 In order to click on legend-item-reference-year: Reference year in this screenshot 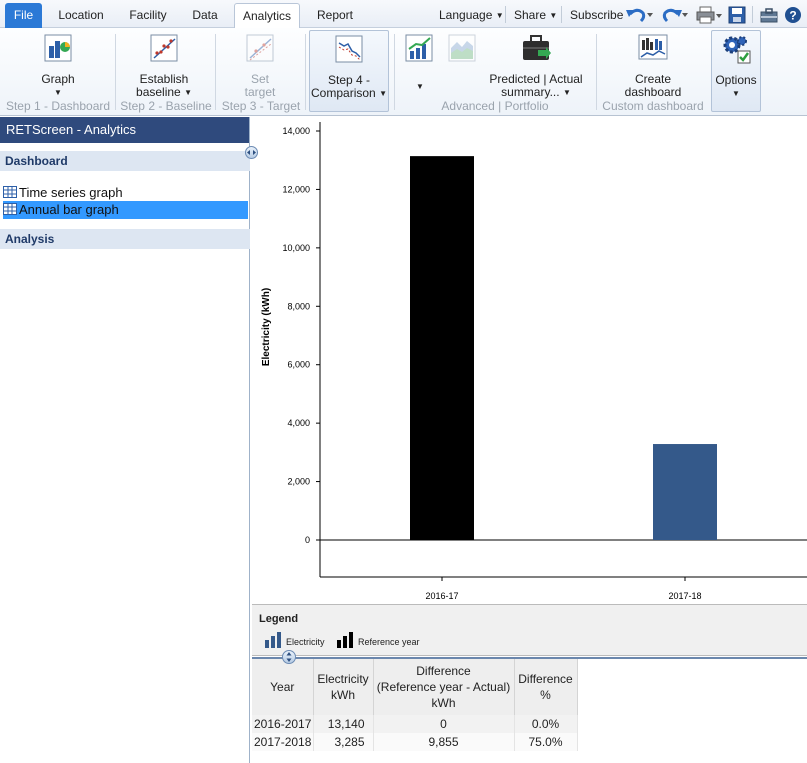, I will do `click(378, 640)`.